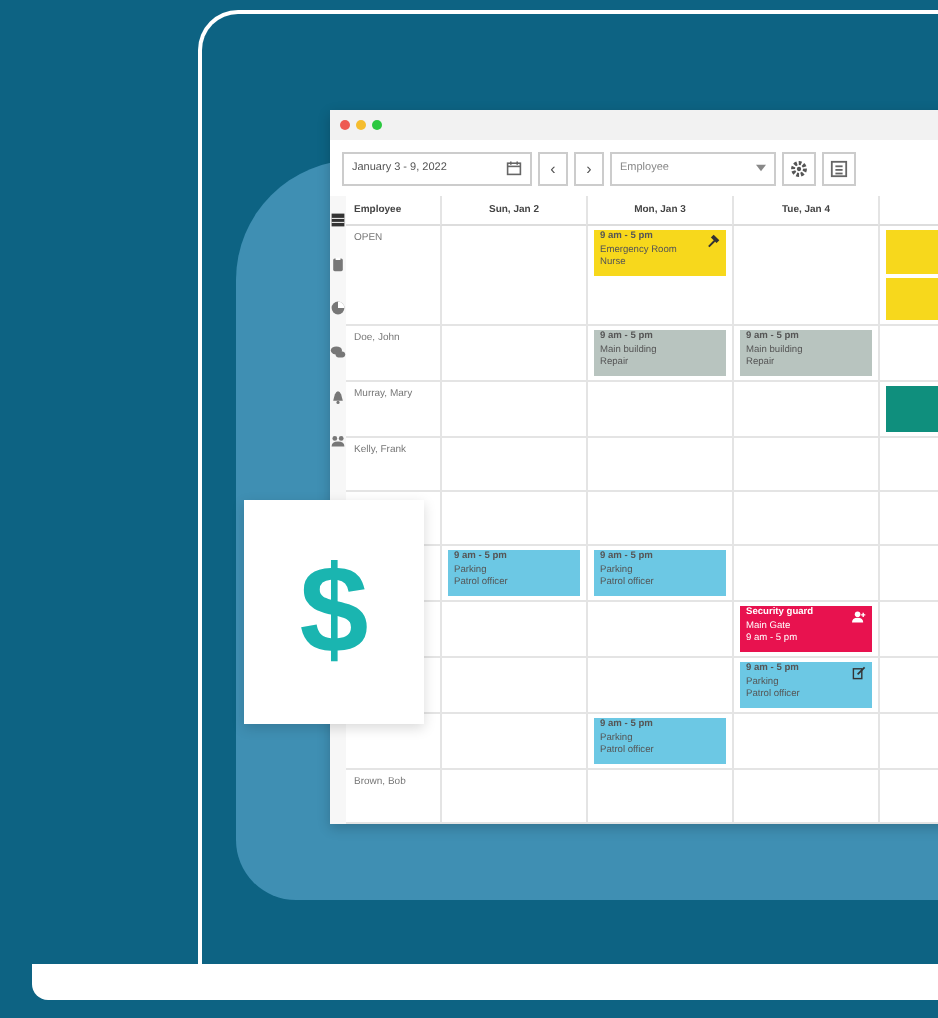 Image resolution: width=938 pixels, height=1018 pixels. I want to click on pie-chart-icon, so click(338, 308).